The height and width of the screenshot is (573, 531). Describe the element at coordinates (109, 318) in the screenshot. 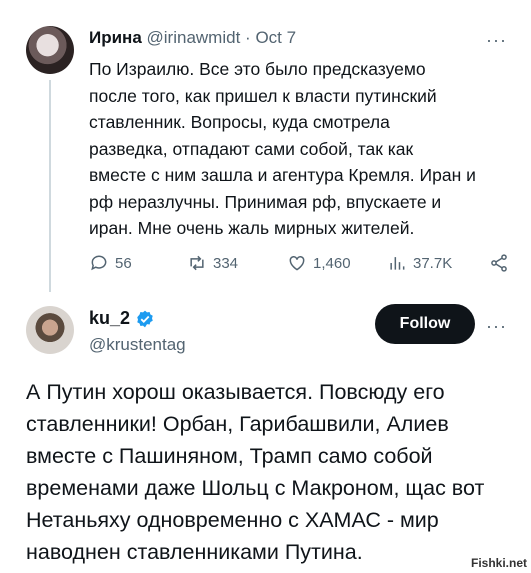

I see `author-name: ku_2` at that location.